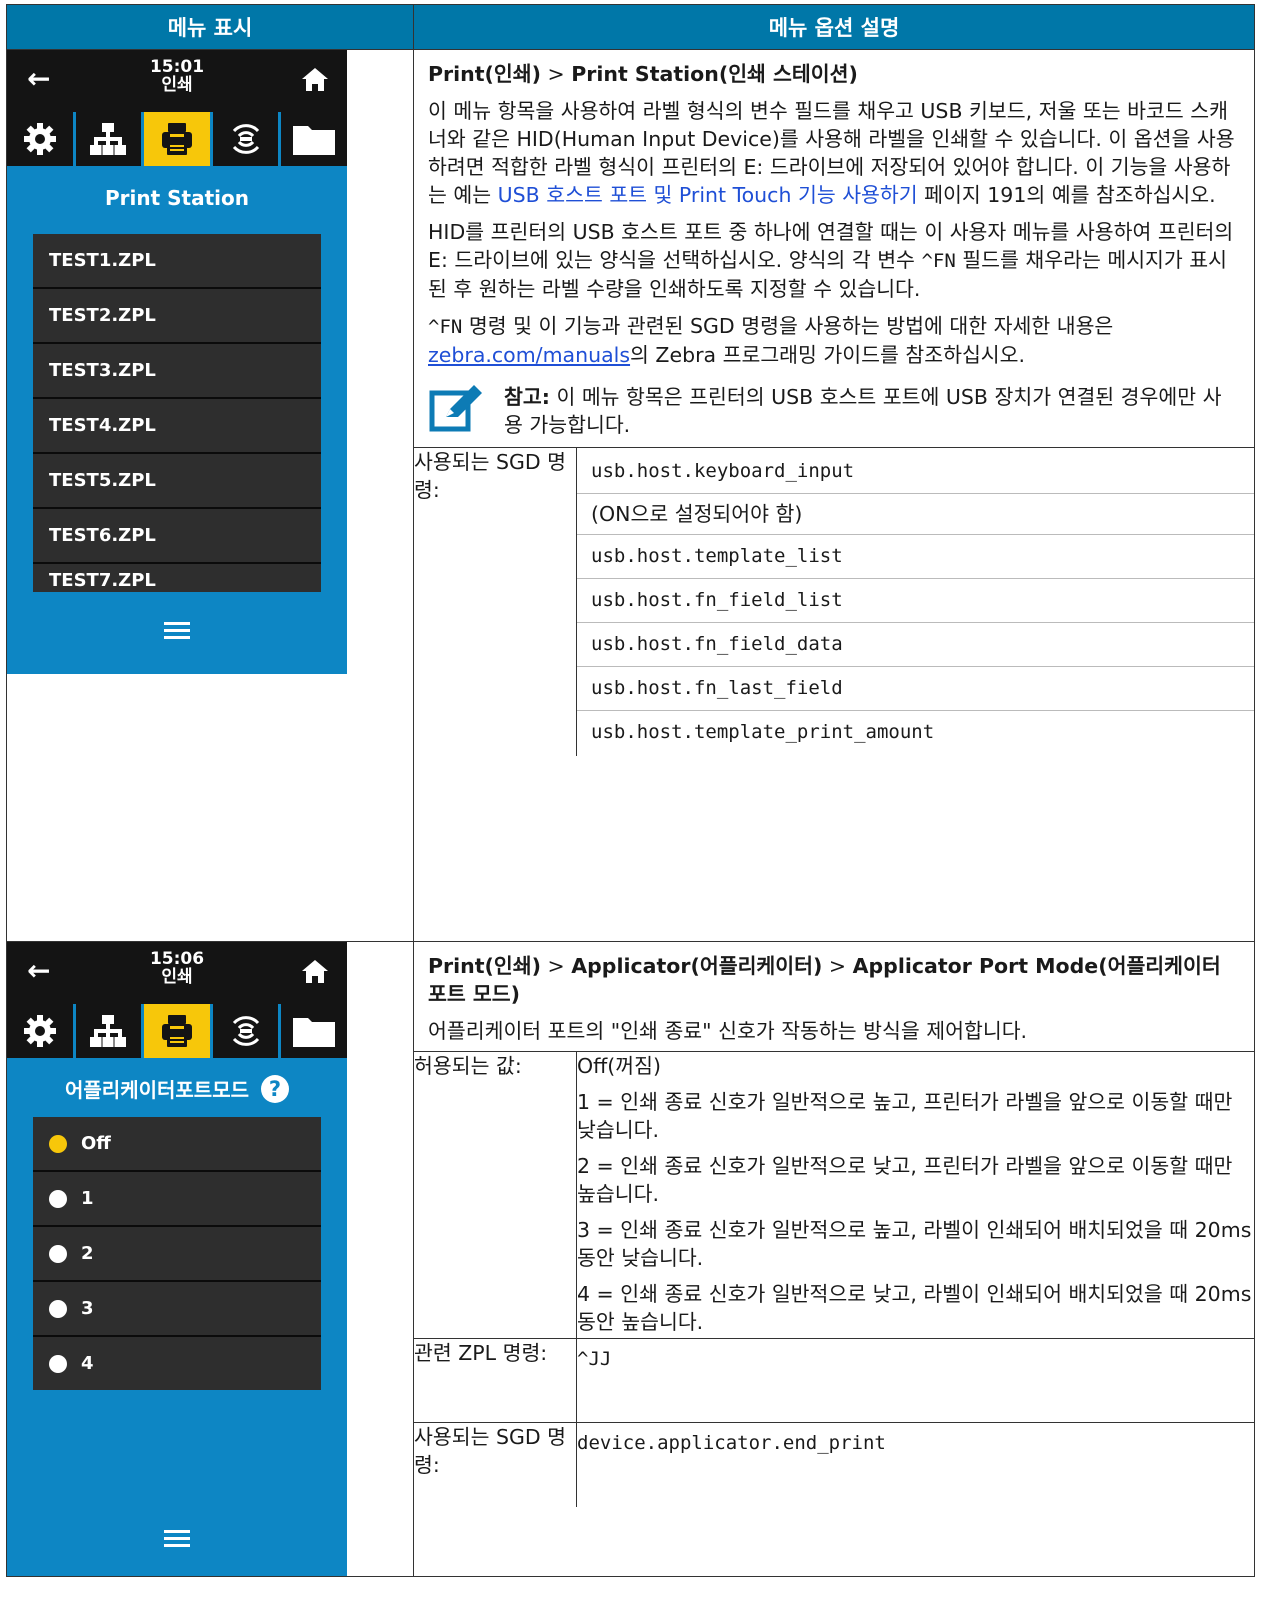  What do you see at coordinates (529, 355) in the screenshot?
I see `manuals-link: zebra.com/manuals` at bounding box center [529, 355].